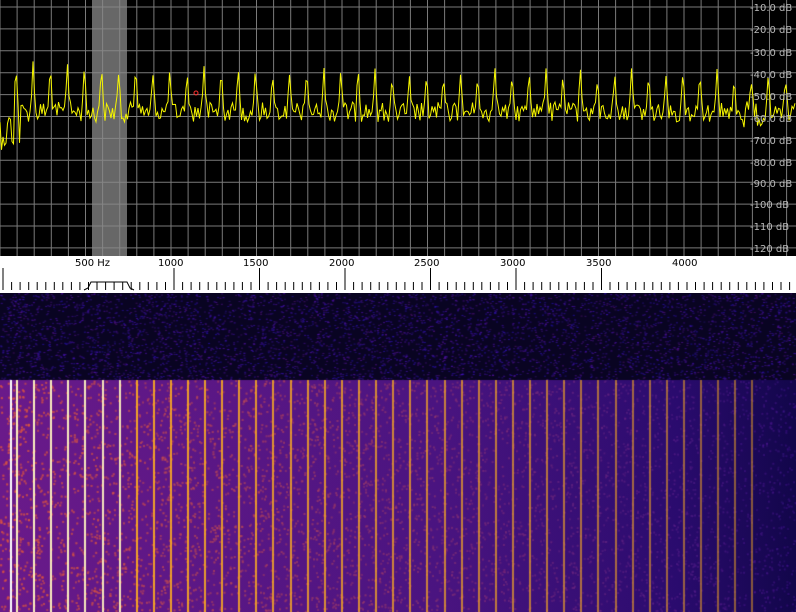  What do you see at coordinates (170, 263) in the screenshot?
I see `freq-label: 1000` at bounding box center [170, 263].